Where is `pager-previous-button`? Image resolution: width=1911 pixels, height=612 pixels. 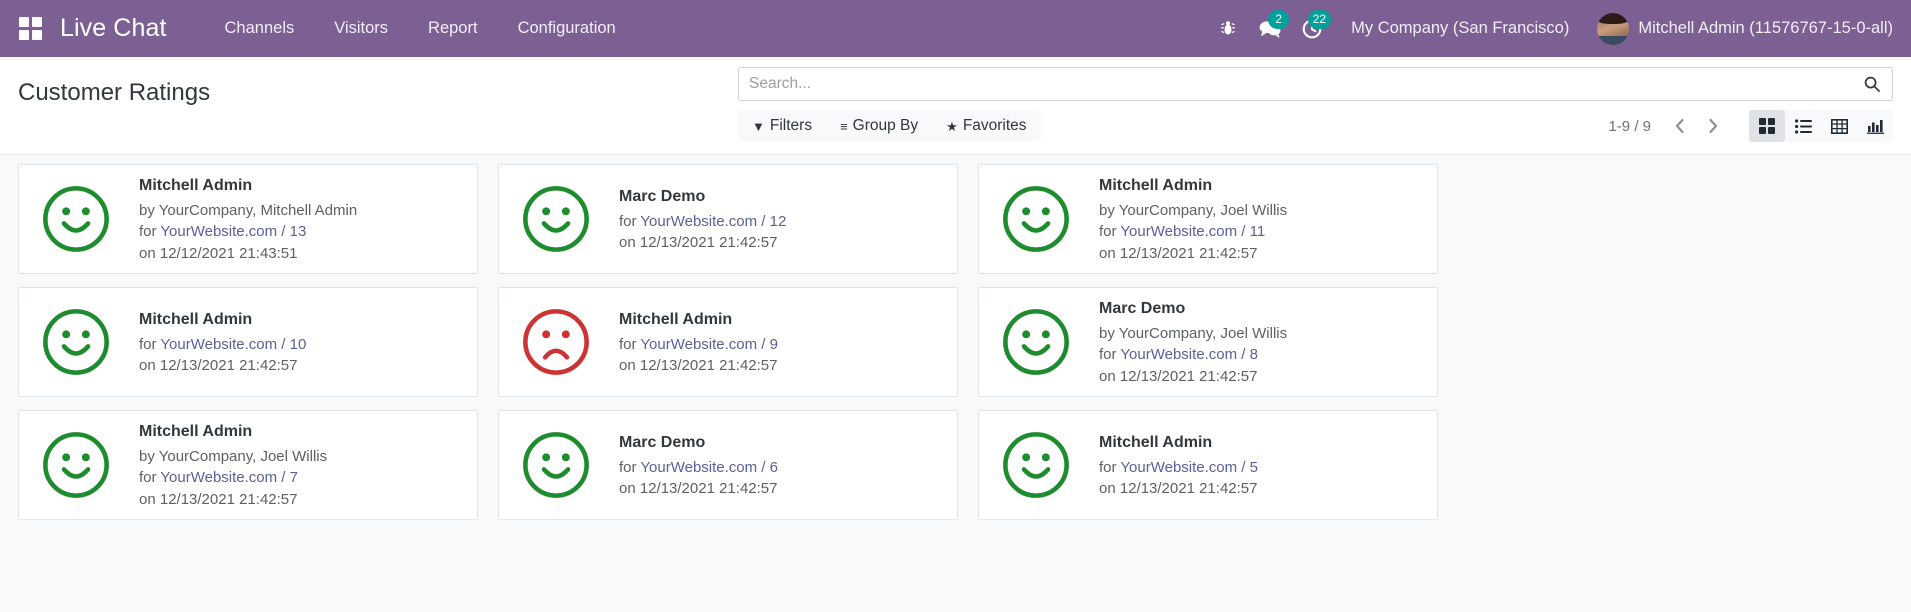 pager-previous-button is located at coordinates (1679, 126).